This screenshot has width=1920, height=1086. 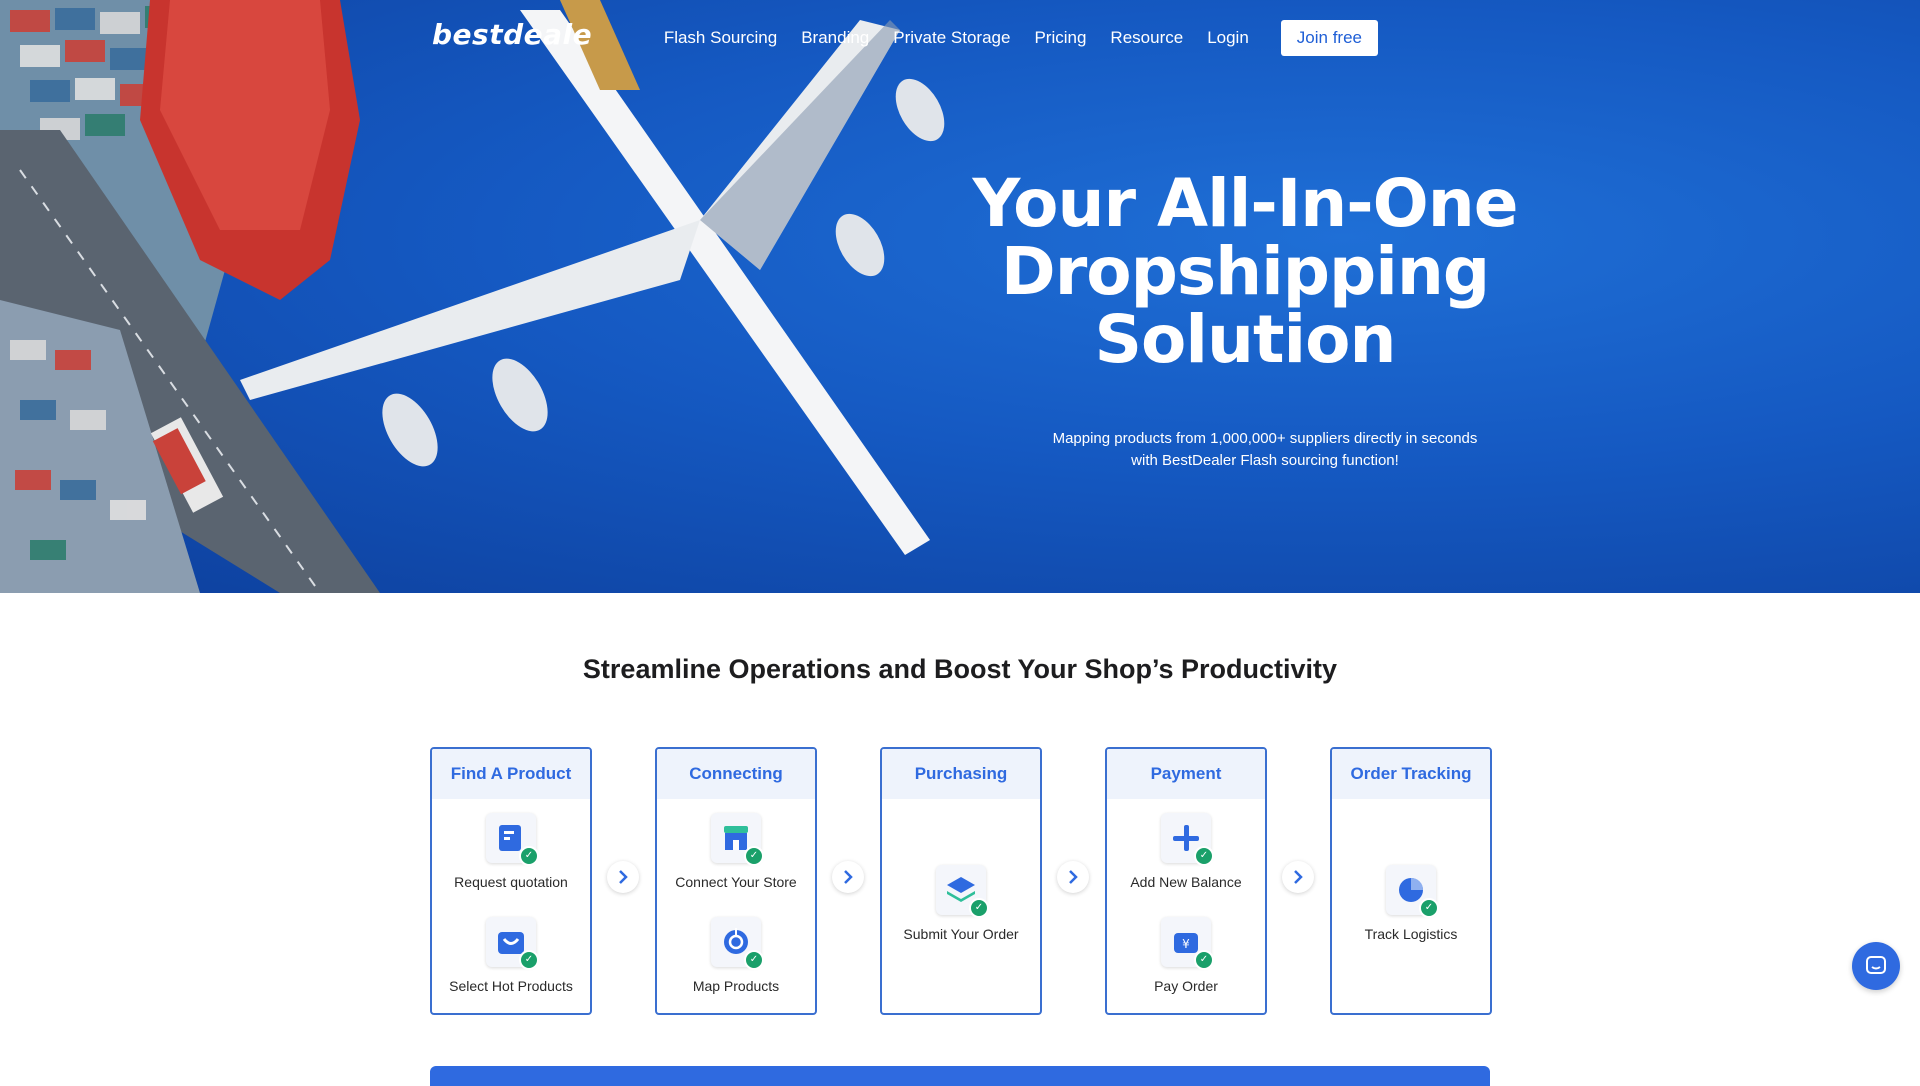 What do you see at coordinates (736, 774) in the screenshot?
I see `step-title: Connecting` at bounding box center [736, 774].